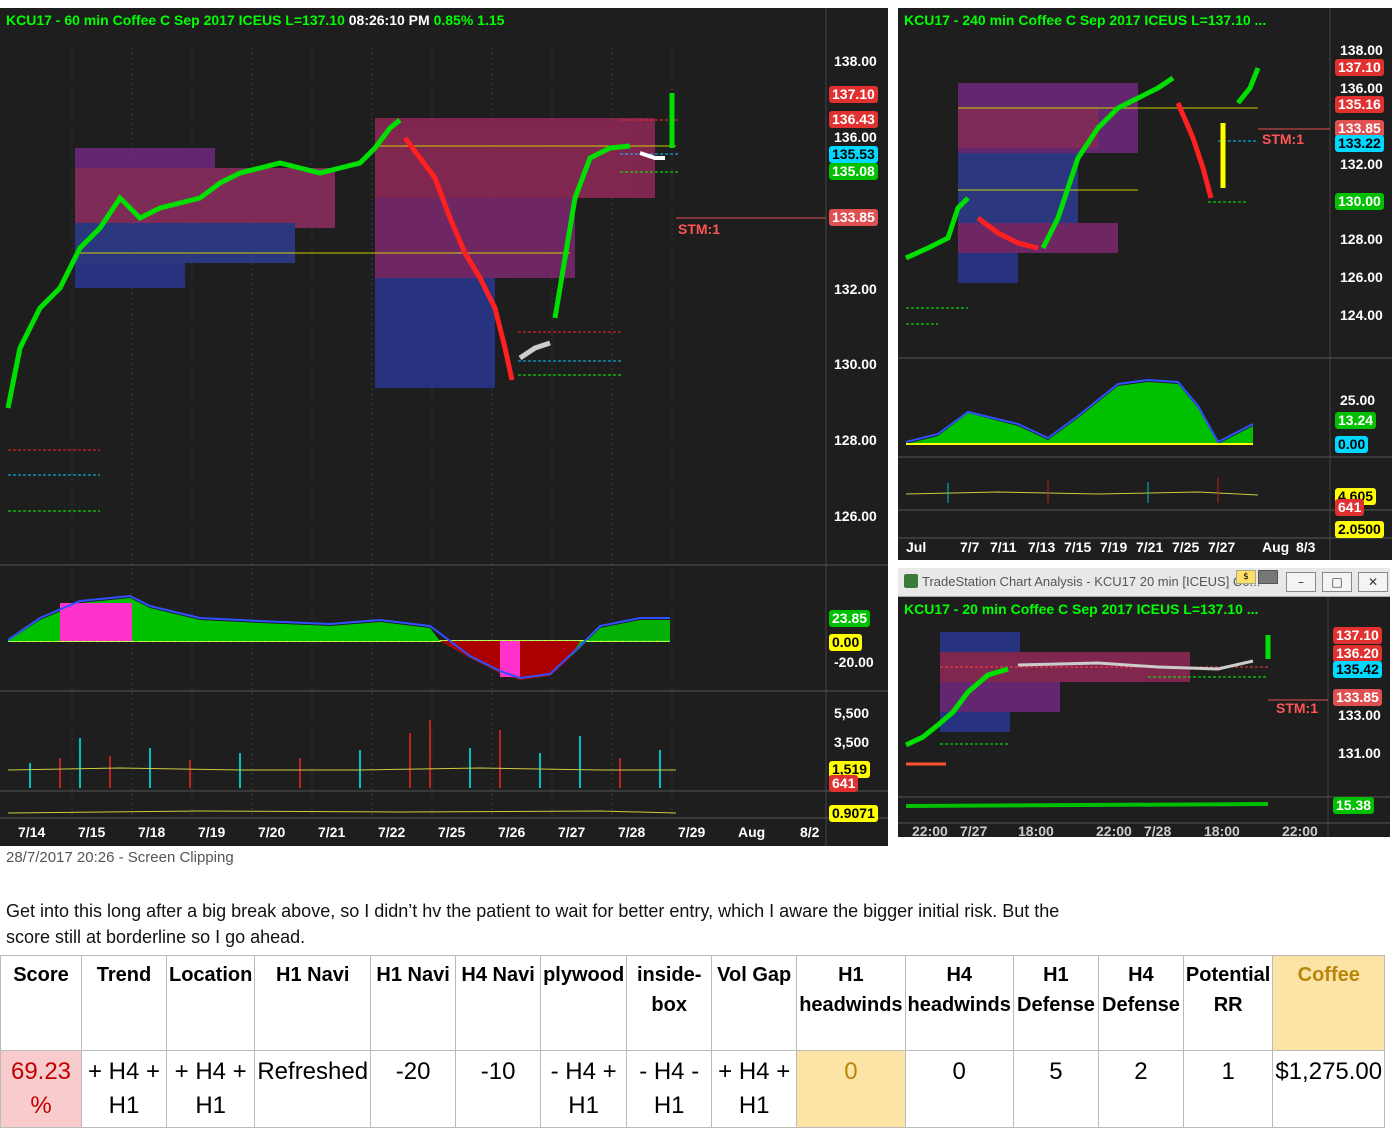 Image resolution: width=1400 pixels, height=1132 pixels. What do you see at coordinates (1358, 400) in the screenshot?
I see `osc-tick: 25.00` at bounding box center [1358, 400].